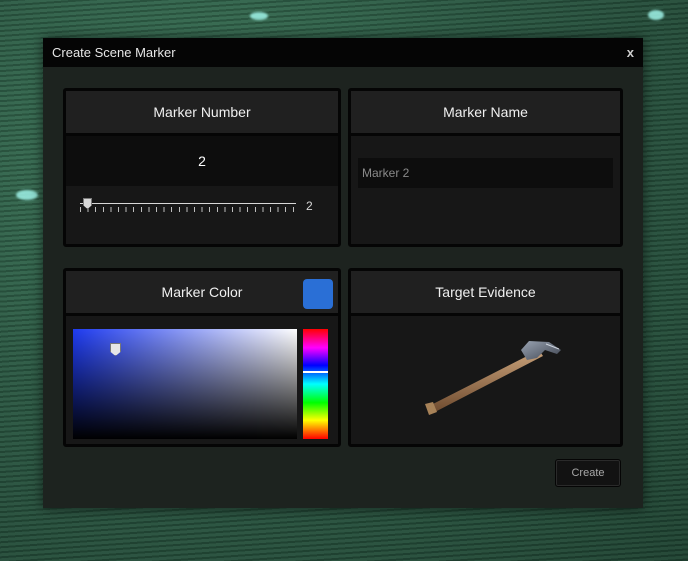 This screenshot has width=688, height=561. What do you see at coordinates (485, 113) in the screenshot?
I see `marker-name-header: Marker Name` at bounding box center [485, 113].